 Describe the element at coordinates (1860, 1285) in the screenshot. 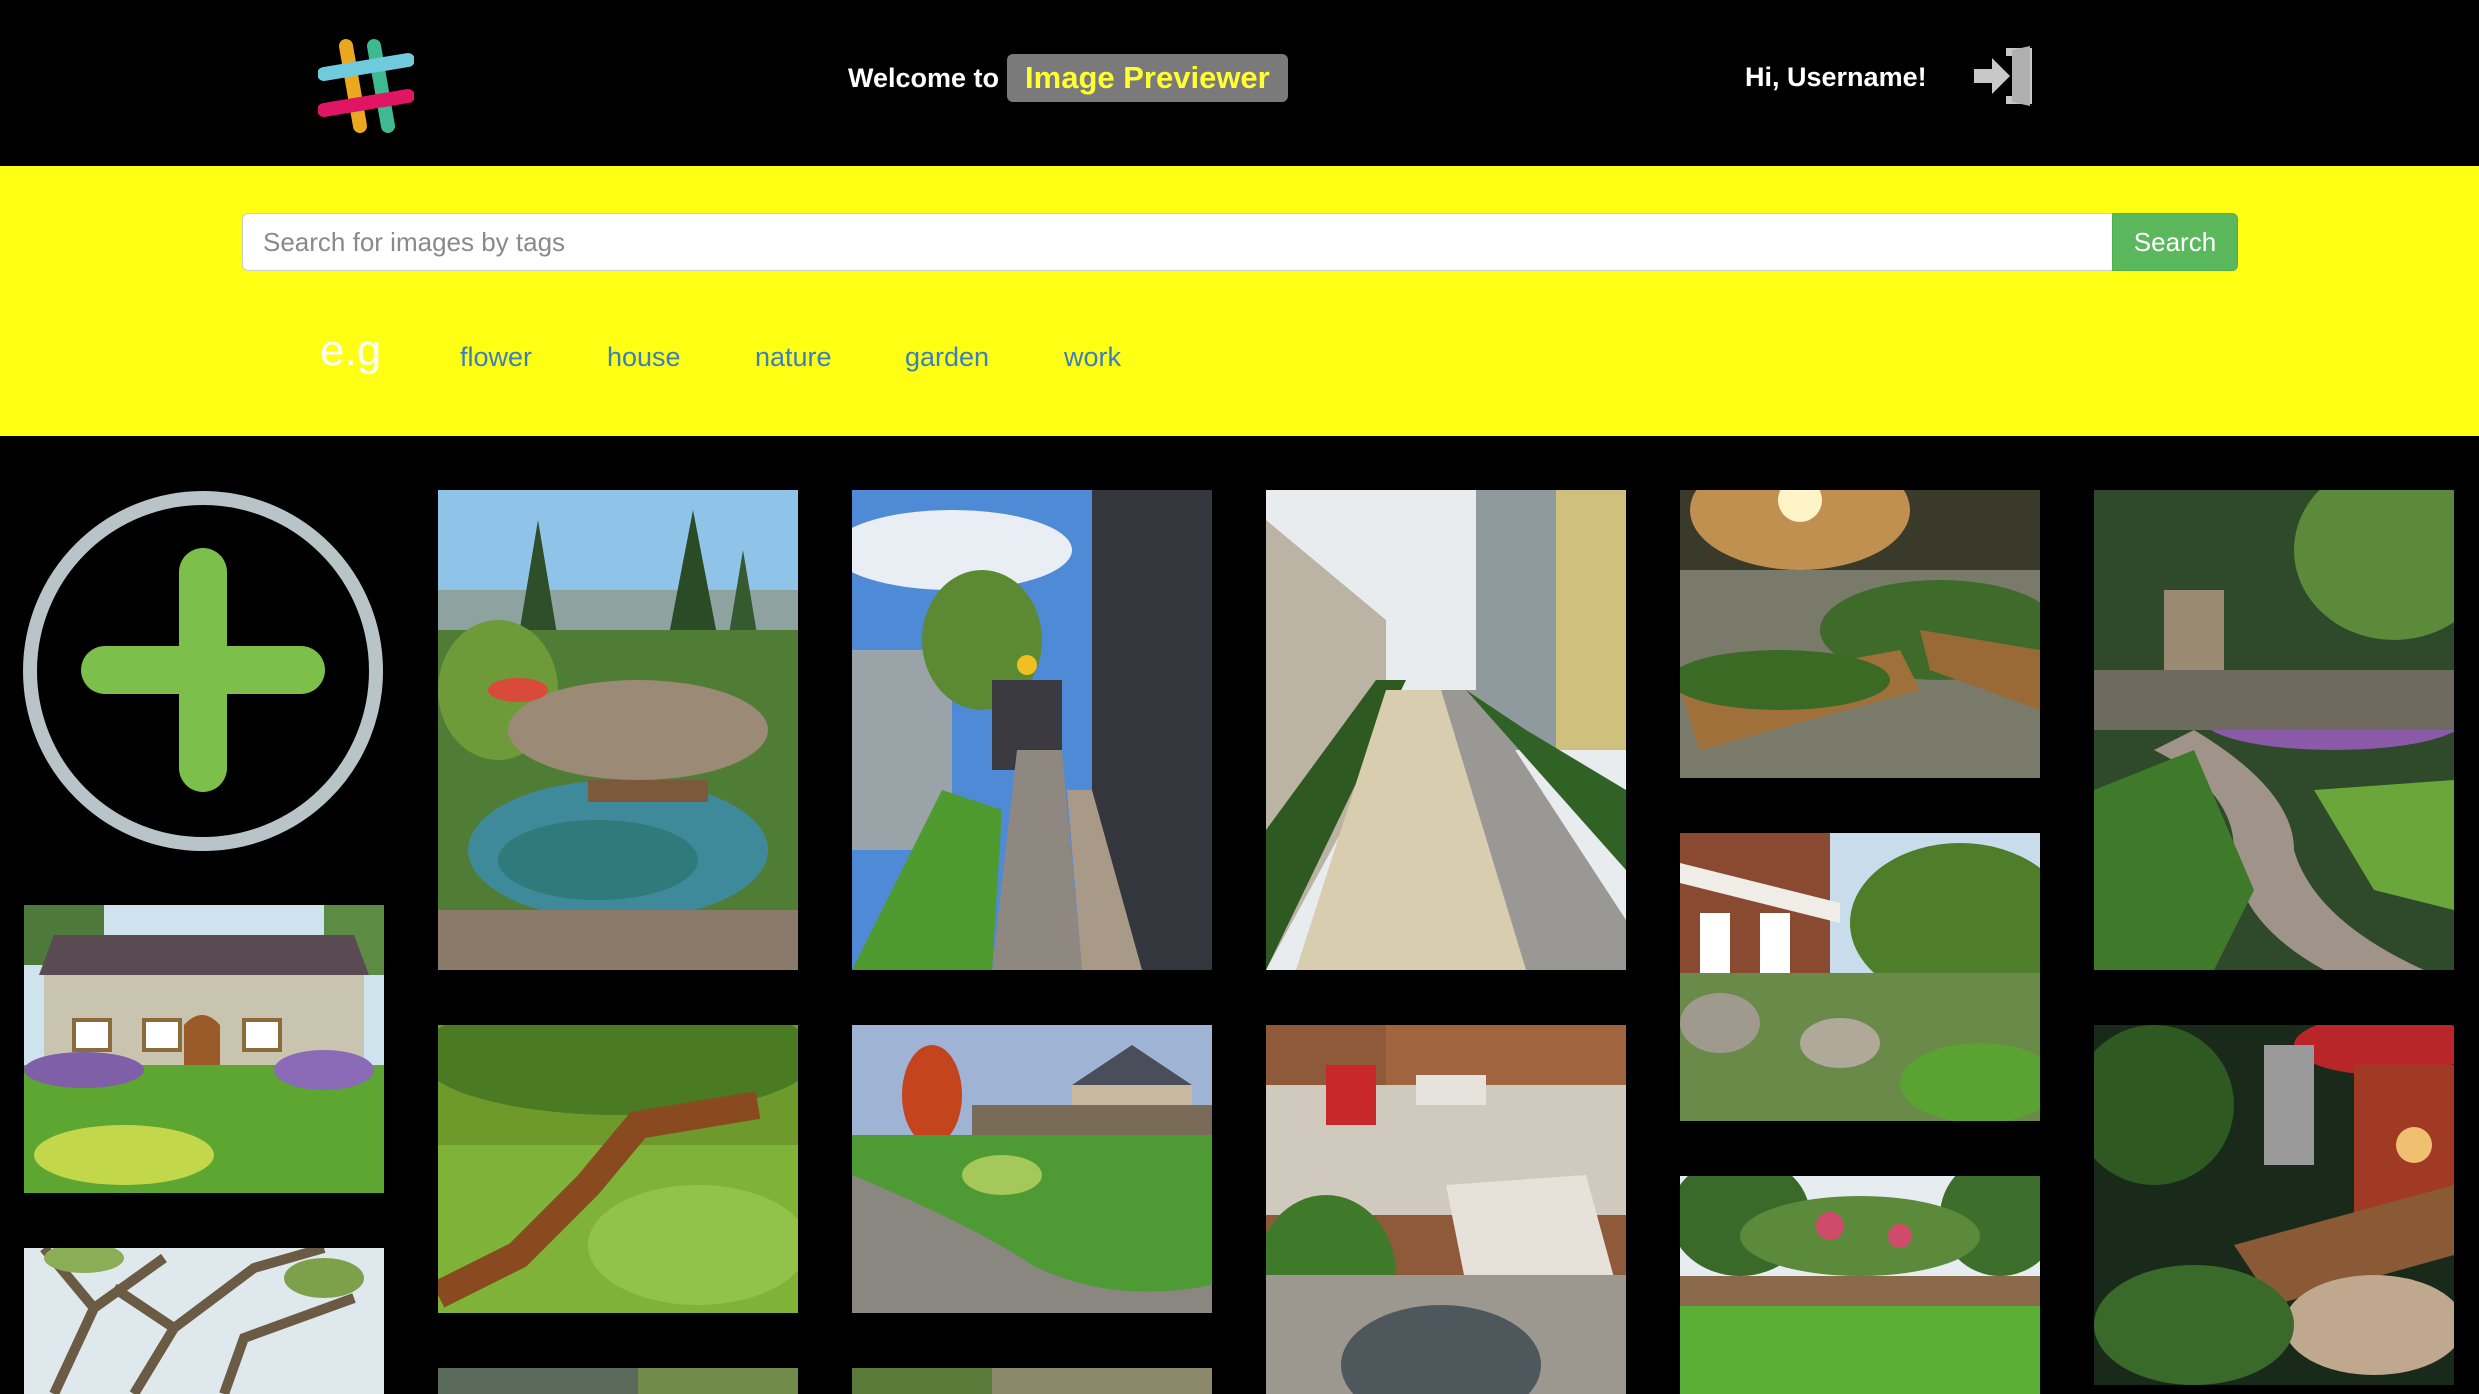

I see `gallery-image-flowering-lawn` at that location.